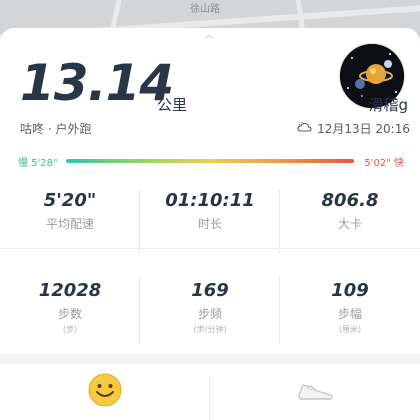 The width and height of the screenshot is (420, 420). What do you see at coordinates (210, 359) in the screenshot?
I see `section-separator` at bounding box center [210, 359].